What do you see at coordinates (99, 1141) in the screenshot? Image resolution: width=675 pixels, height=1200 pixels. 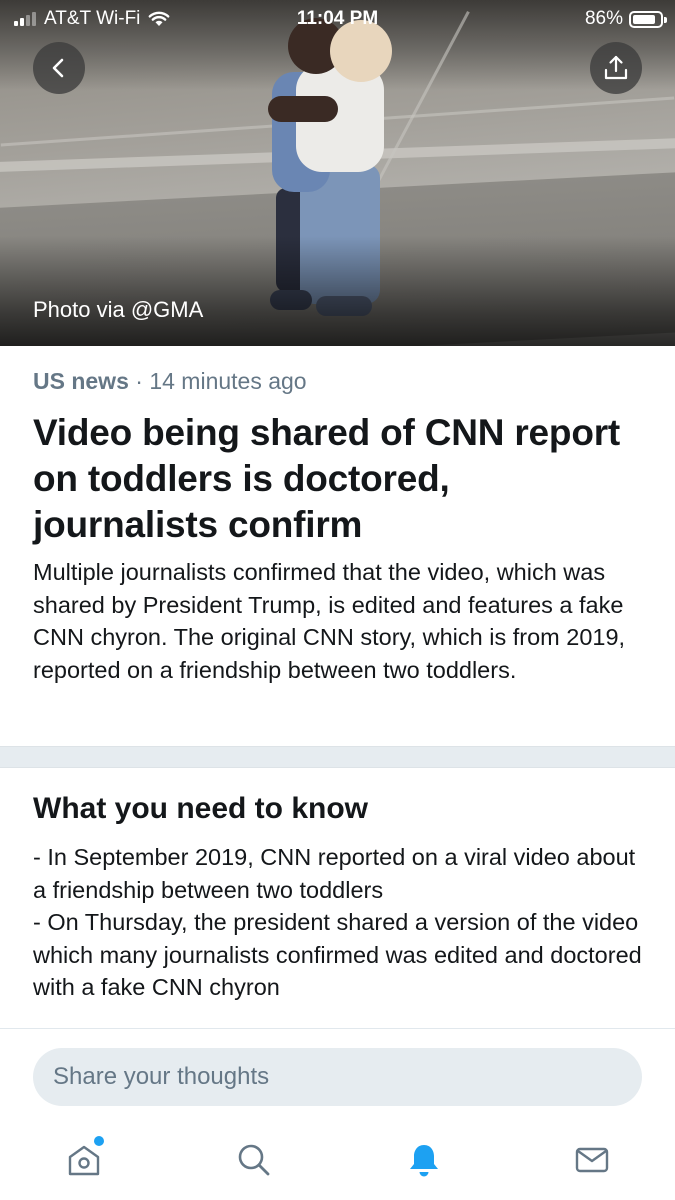 I see `notification-dot` at bounding box center [99, 1141].